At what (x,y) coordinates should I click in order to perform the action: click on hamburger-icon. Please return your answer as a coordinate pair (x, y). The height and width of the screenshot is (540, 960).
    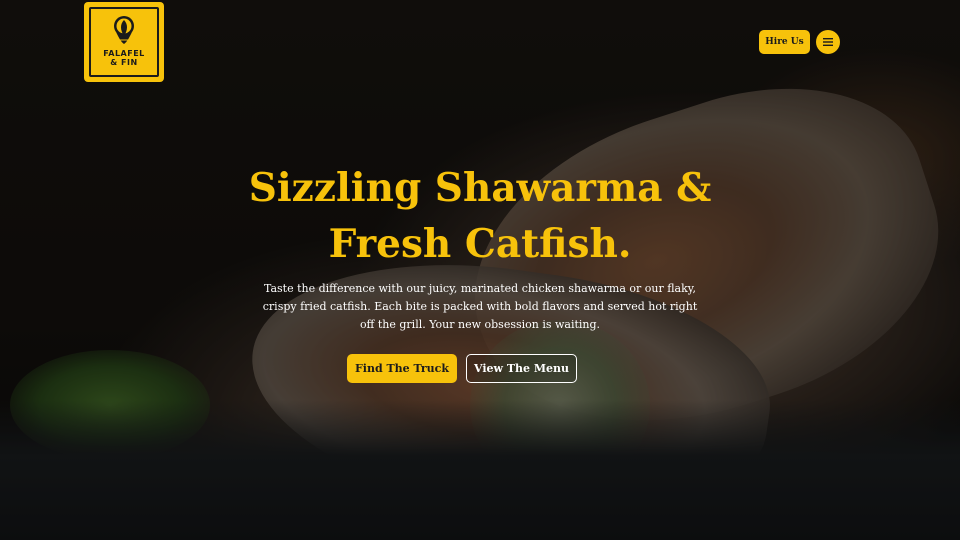
    Looking at the image, I should click on (828, 42).